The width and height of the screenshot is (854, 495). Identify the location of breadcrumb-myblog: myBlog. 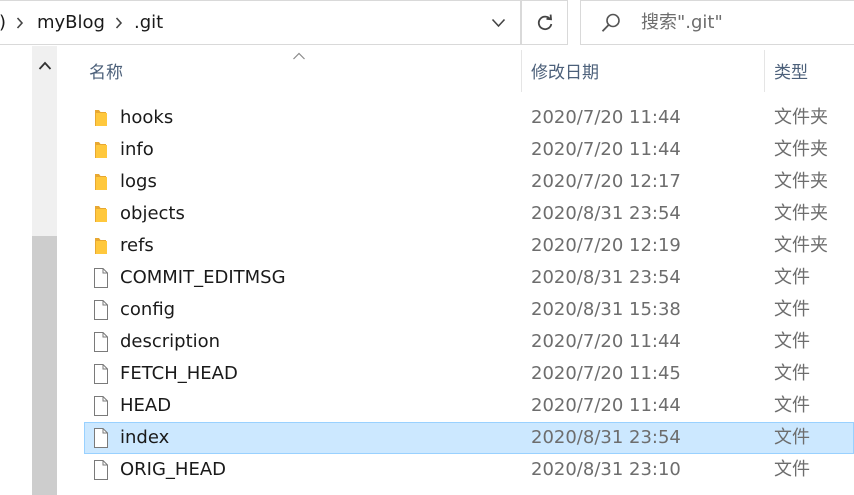
(71, 23).